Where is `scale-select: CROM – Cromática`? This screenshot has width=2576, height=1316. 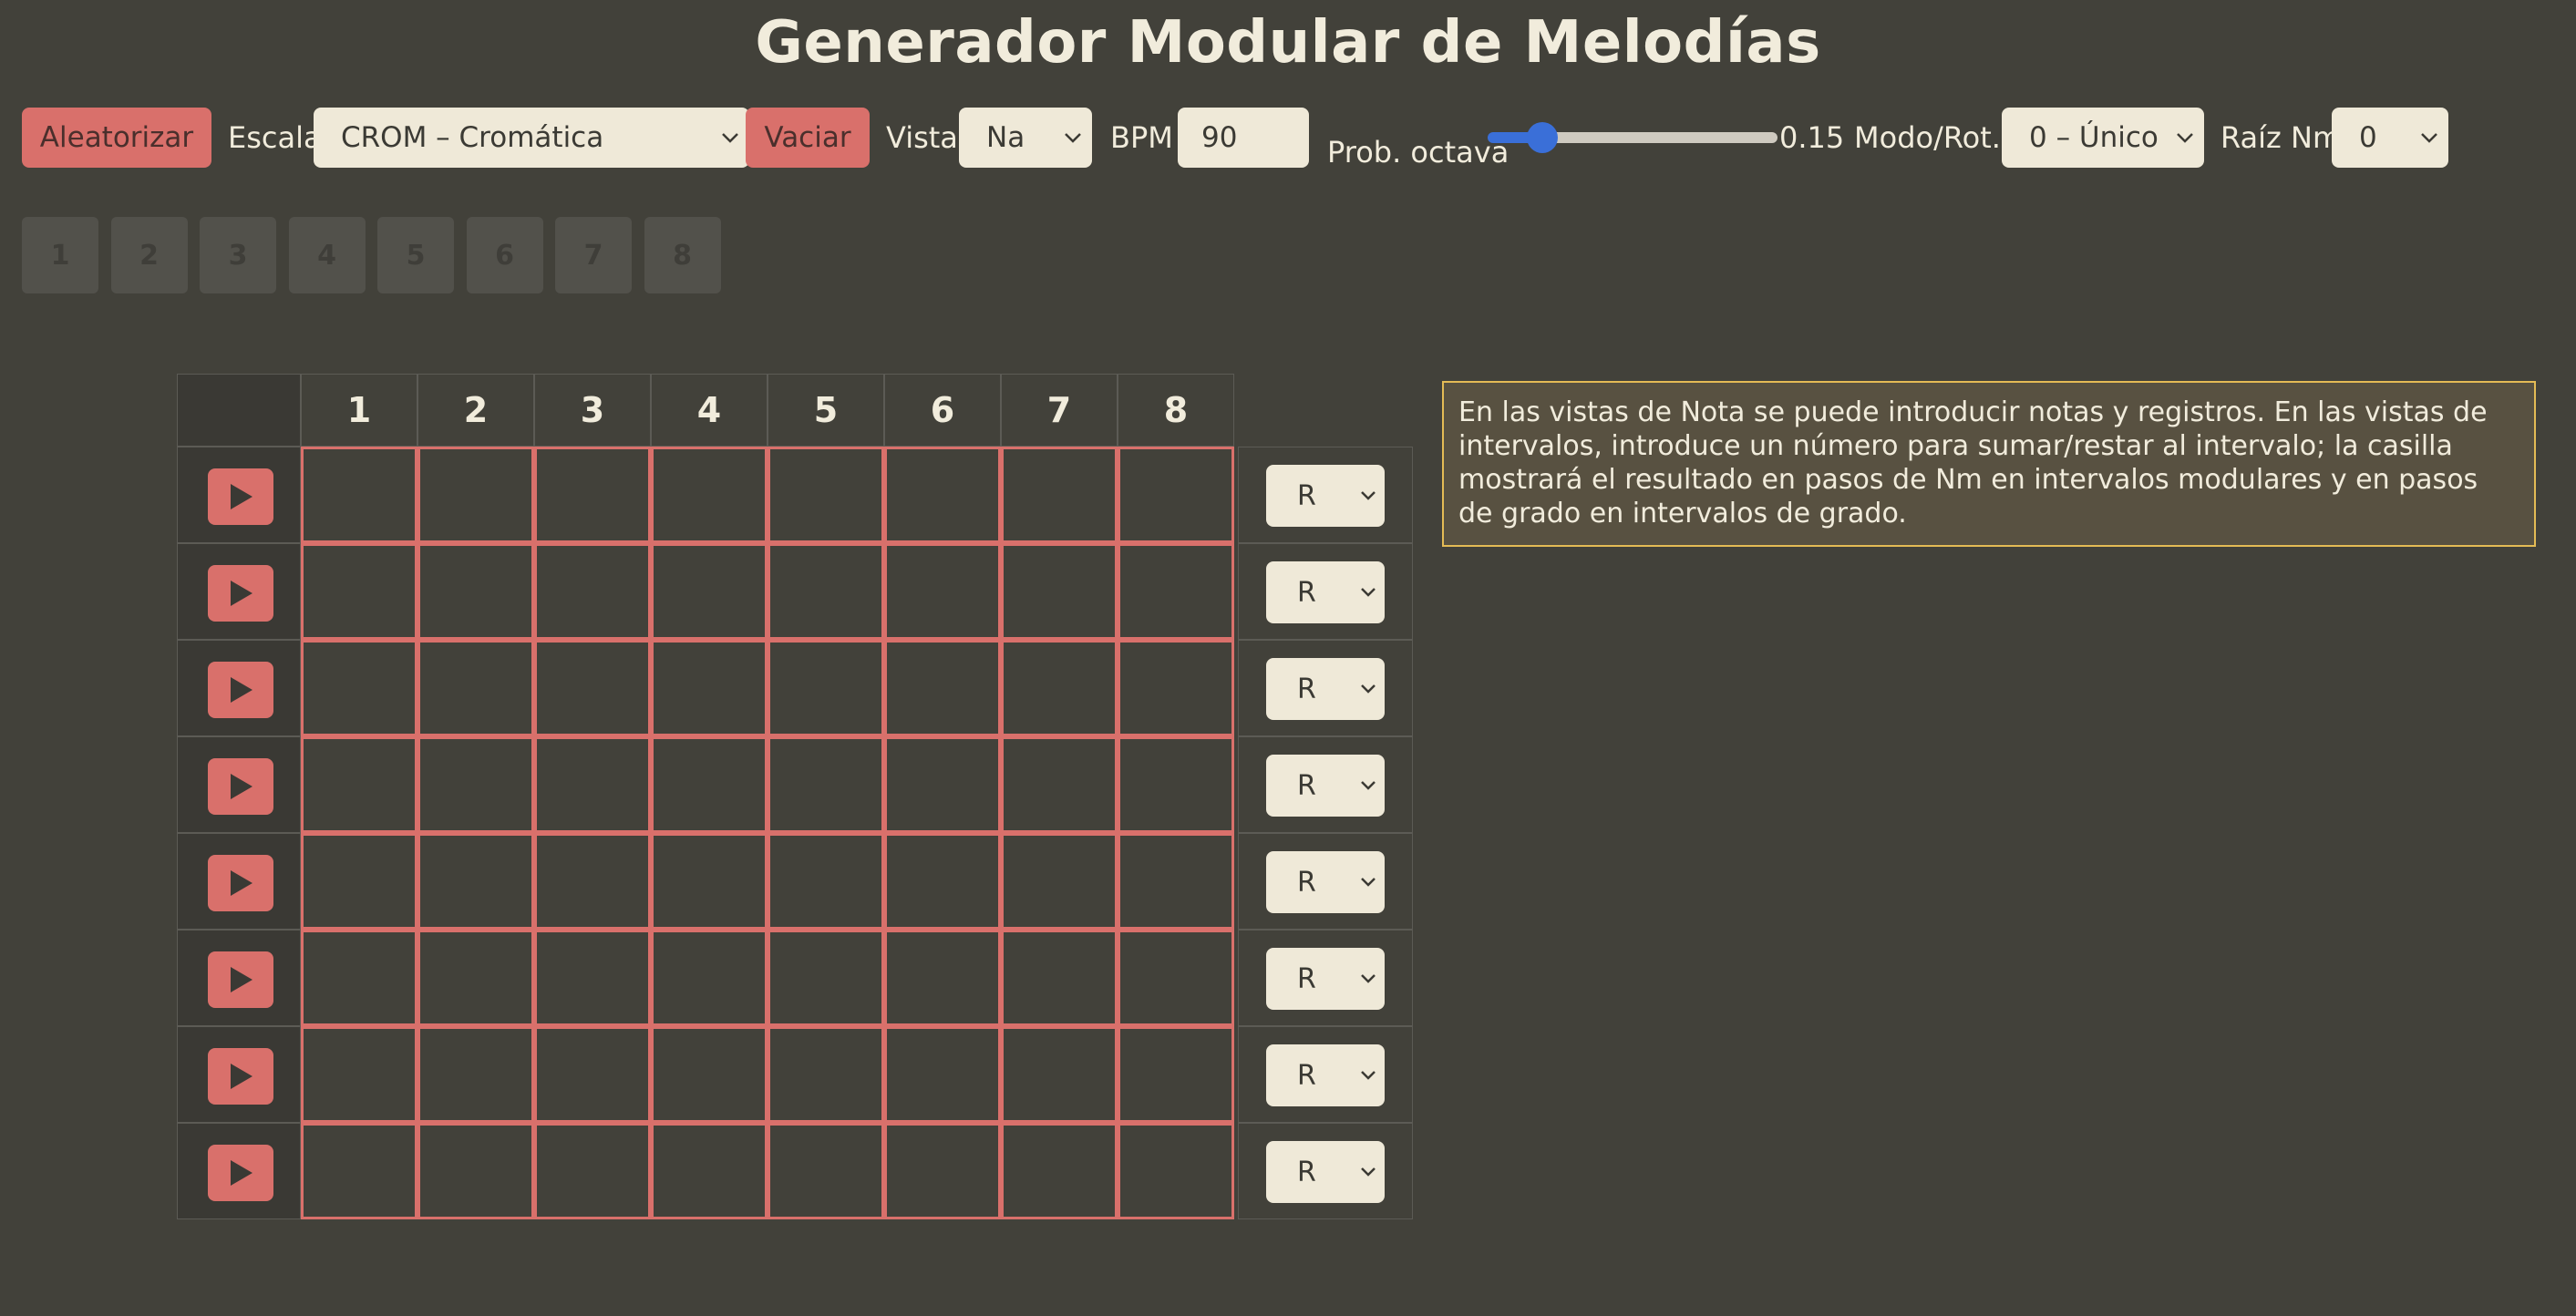
scale-select: CROM – Cromática is located at coordinates (531, 138).